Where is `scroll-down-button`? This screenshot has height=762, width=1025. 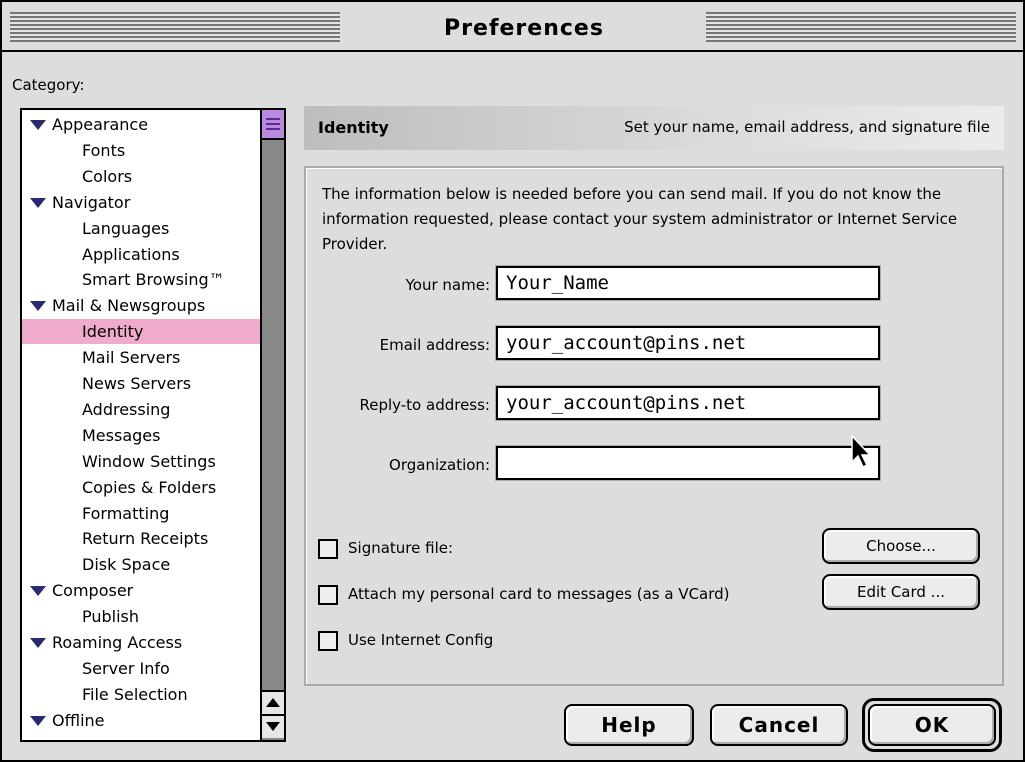
scroll-down-button is located at coordinates (273, 726).